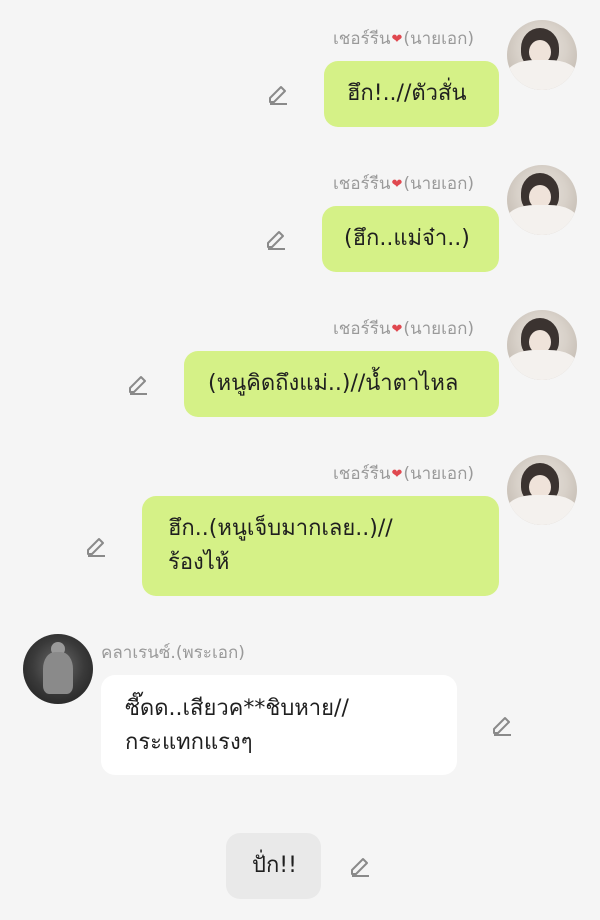 The height and width of the screenshot is (920, 600). Describe the element at coordinates (173, 653) in the screenshot. I see `sender-name: คลาเรนซ์.(พระเอก)` at that location.